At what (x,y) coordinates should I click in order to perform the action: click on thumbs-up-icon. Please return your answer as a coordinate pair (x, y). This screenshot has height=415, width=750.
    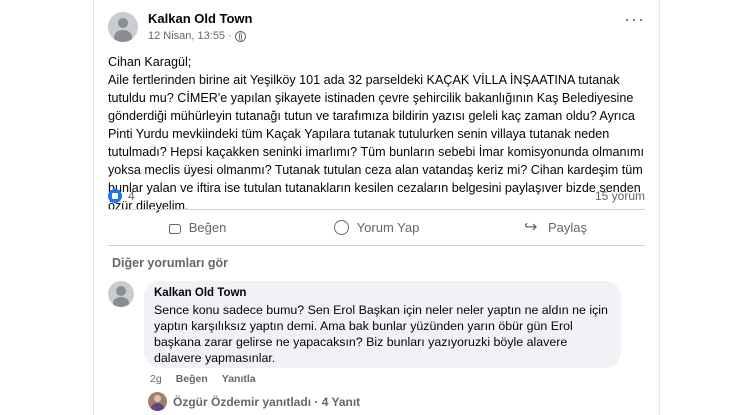
    Looking at the image, I should click on (174, 229).